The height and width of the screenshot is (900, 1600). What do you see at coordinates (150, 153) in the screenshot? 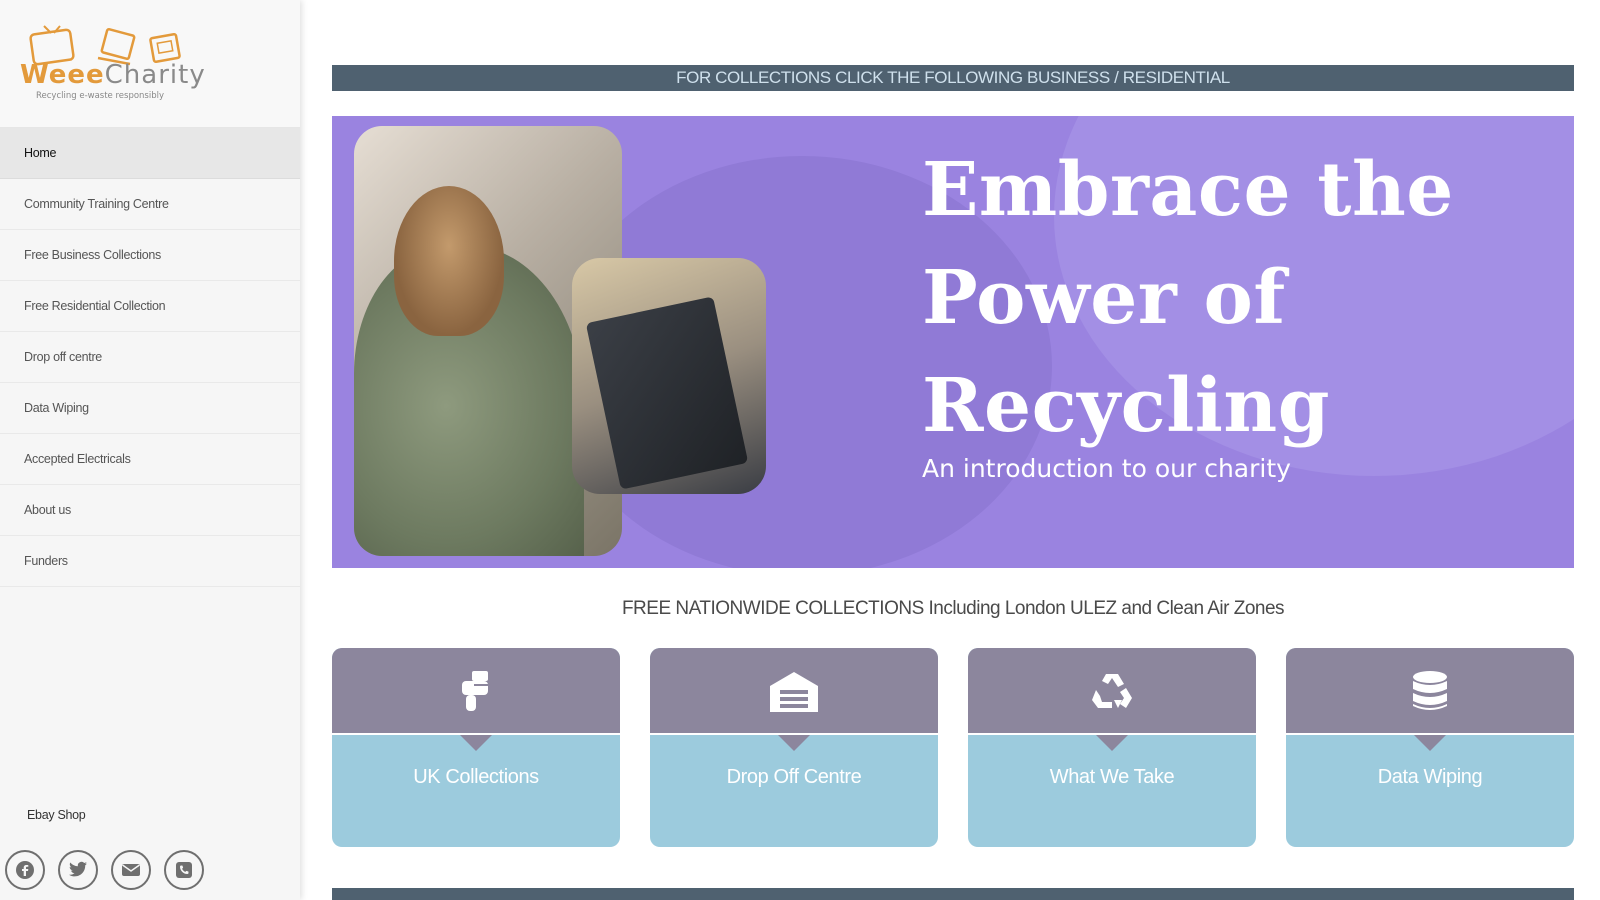
I see `nav-item-home: Home` at bounding box center [150, 153].